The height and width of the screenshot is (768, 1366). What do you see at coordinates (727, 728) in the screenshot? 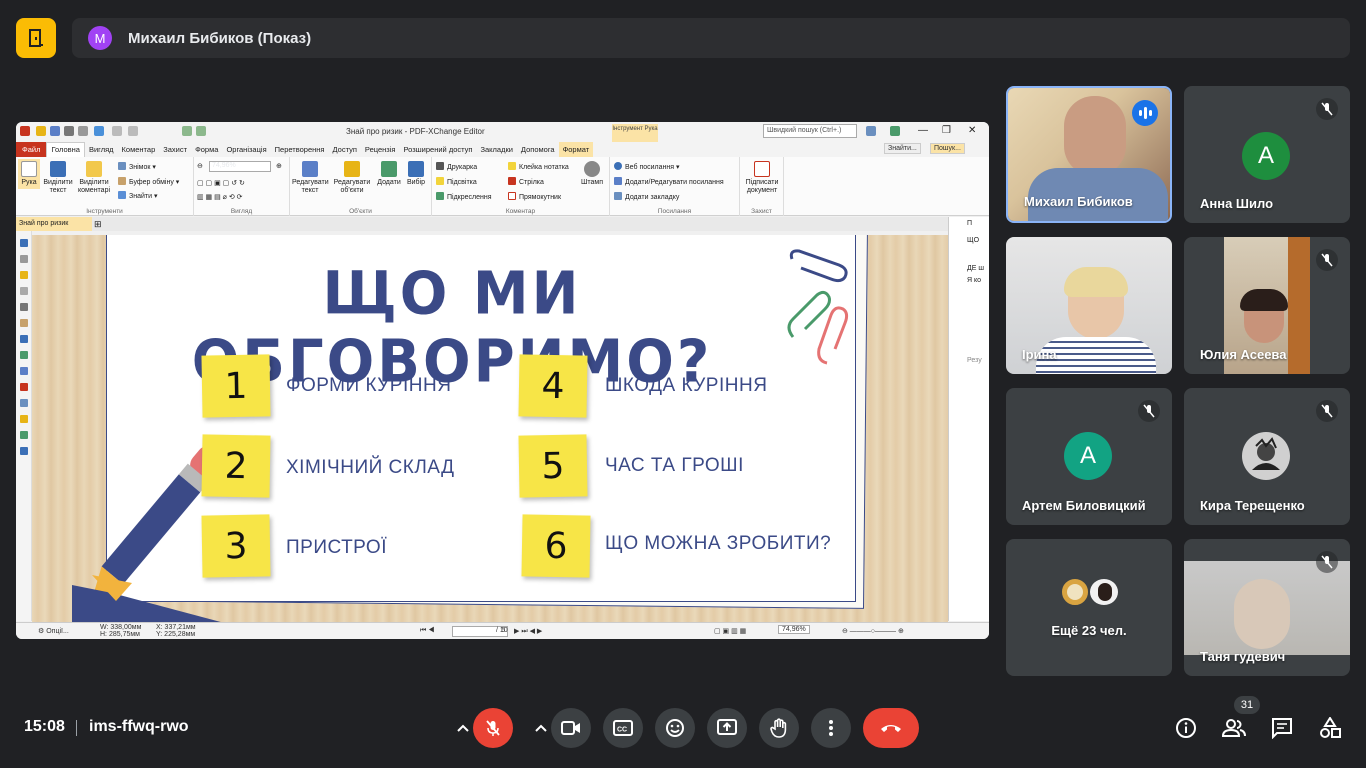
I see `present-button` at bounding box center [727, 728].